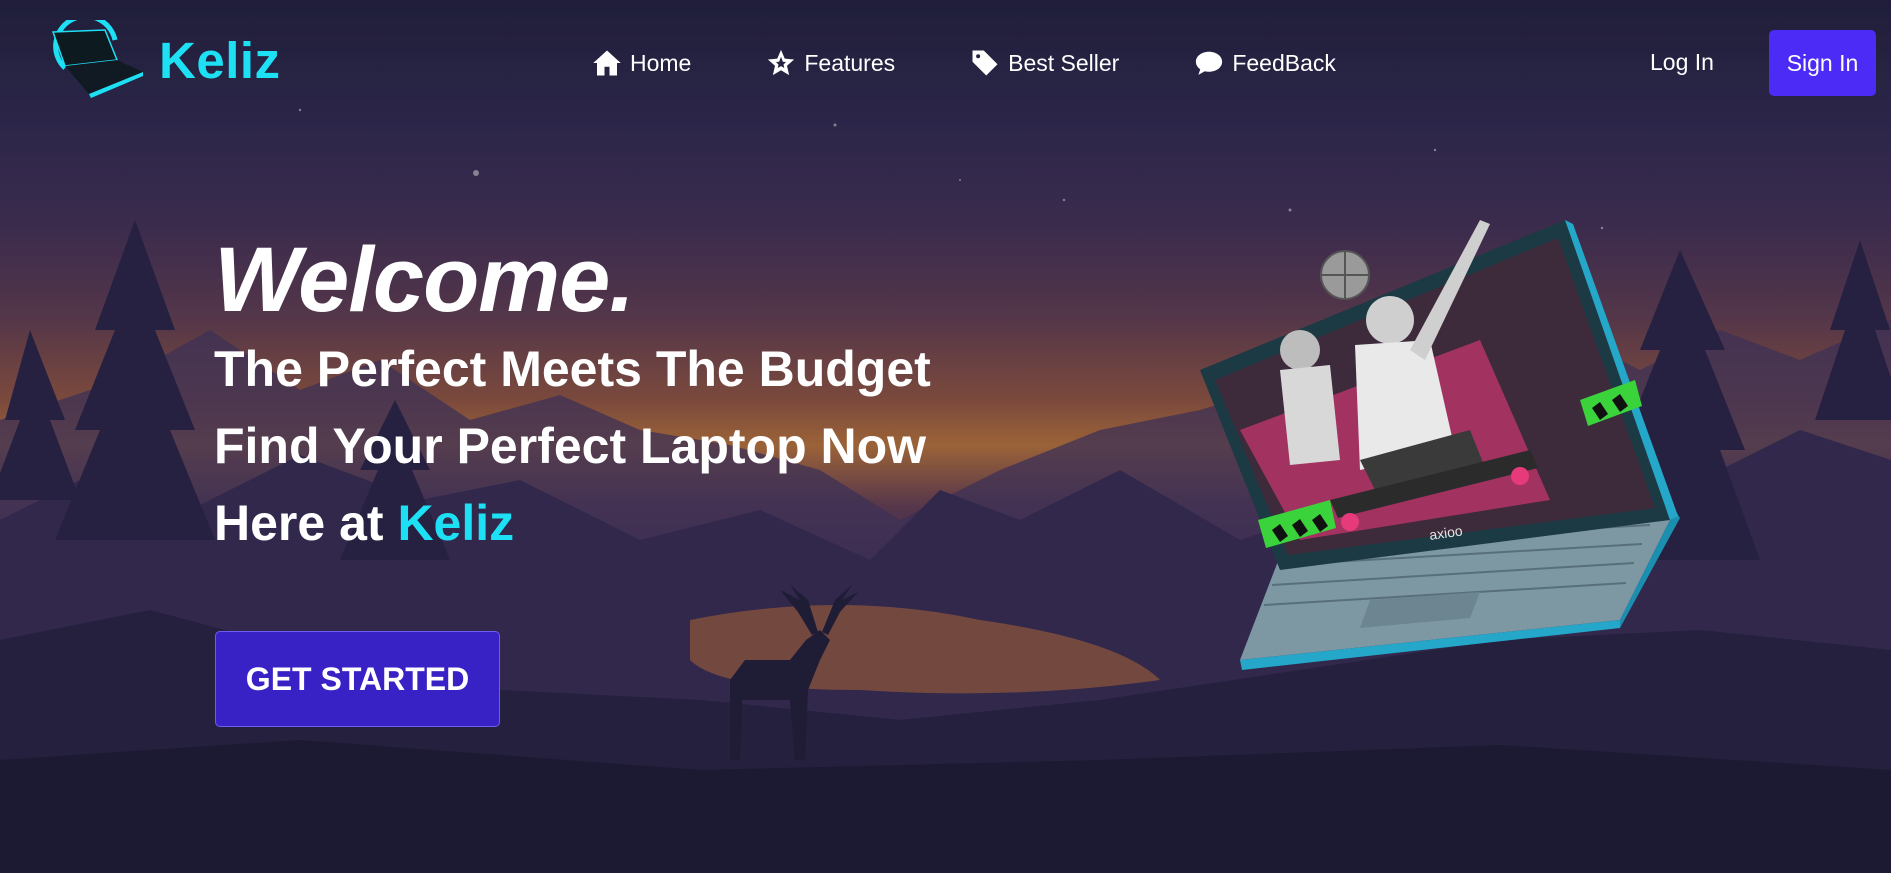 The width and height of the screenshot is (1891, 873). Describe the element at coordinates (607, 63) in the screenshot. I see `home-icon` at that location.